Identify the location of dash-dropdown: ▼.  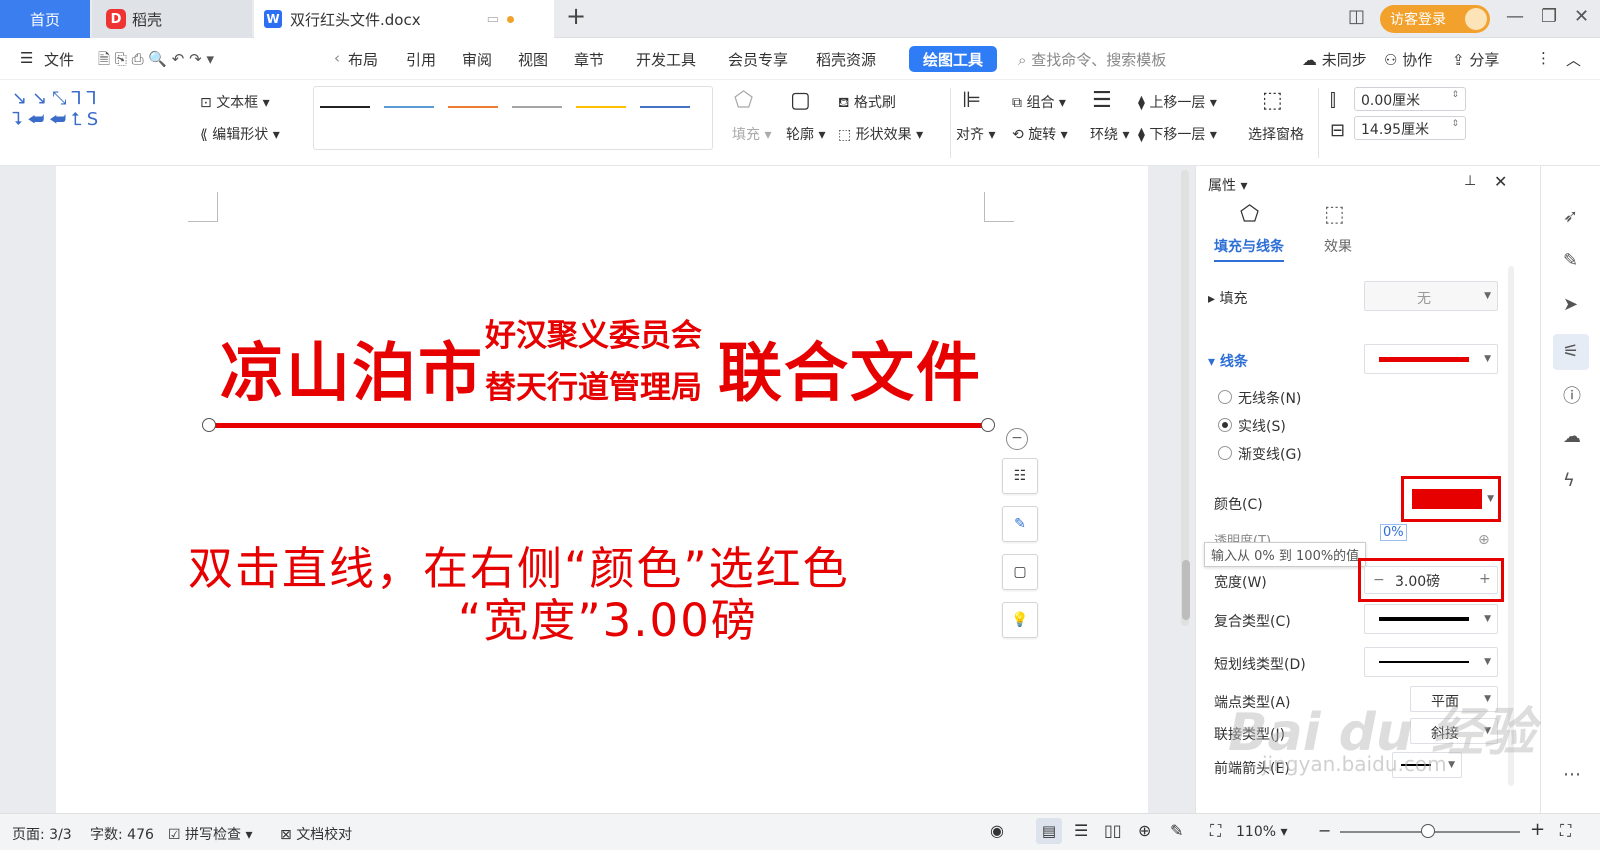
(1431, 662).